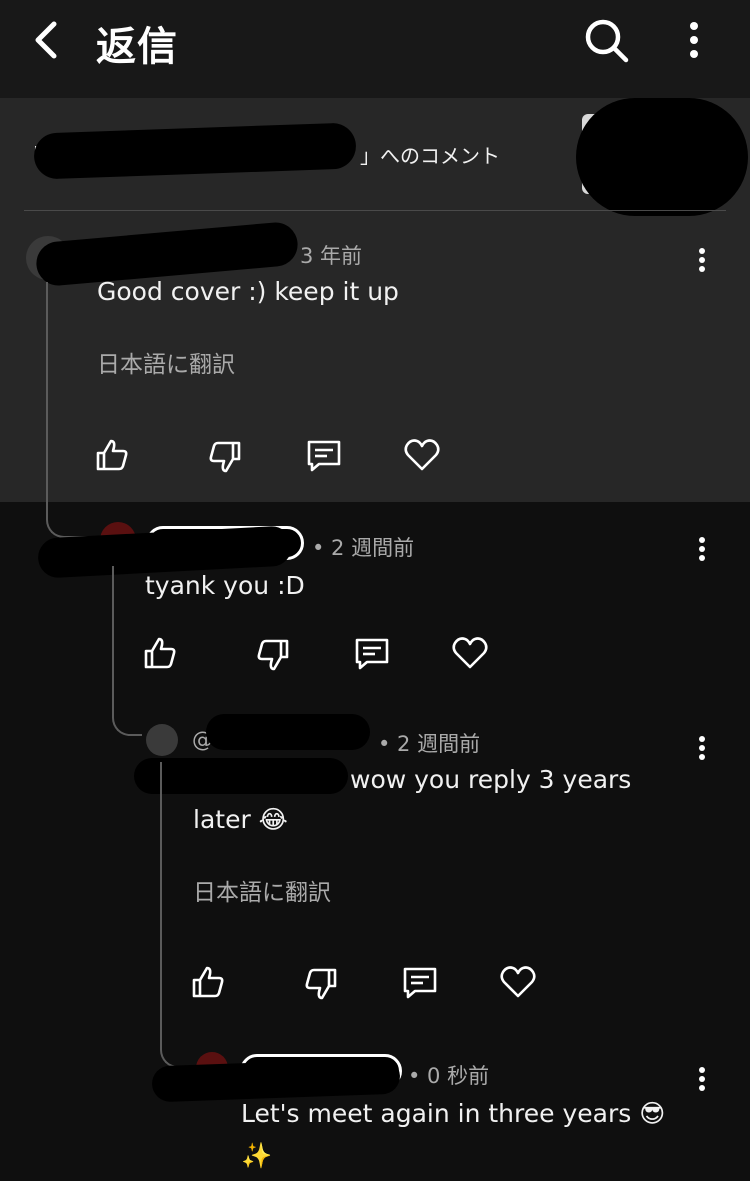 The height and width of the screenshot is (1181, 750). I want to click on avatar, so click(162, 740).